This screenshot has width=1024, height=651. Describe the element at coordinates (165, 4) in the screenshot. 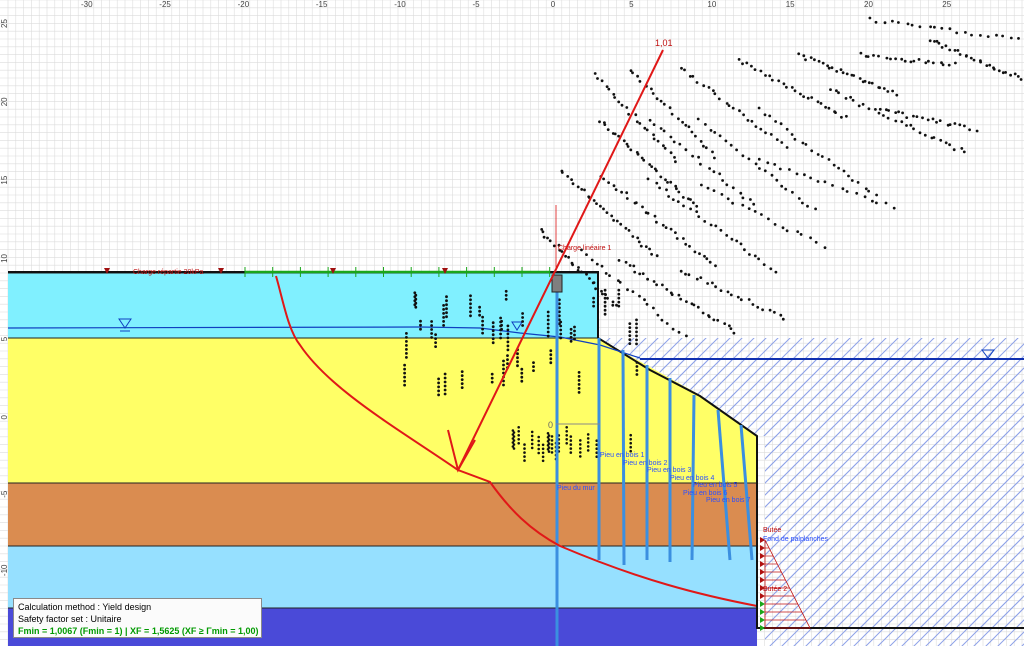

I see `x-tick-label: -25` at that location.